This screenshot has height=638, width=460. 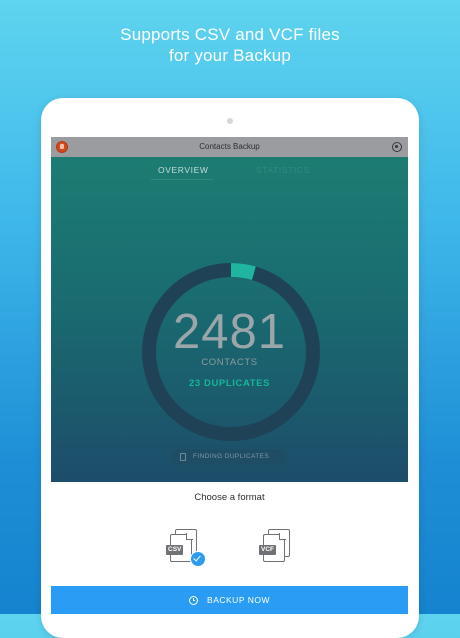 I want to click on document-icon, so click(x=183, y=457).